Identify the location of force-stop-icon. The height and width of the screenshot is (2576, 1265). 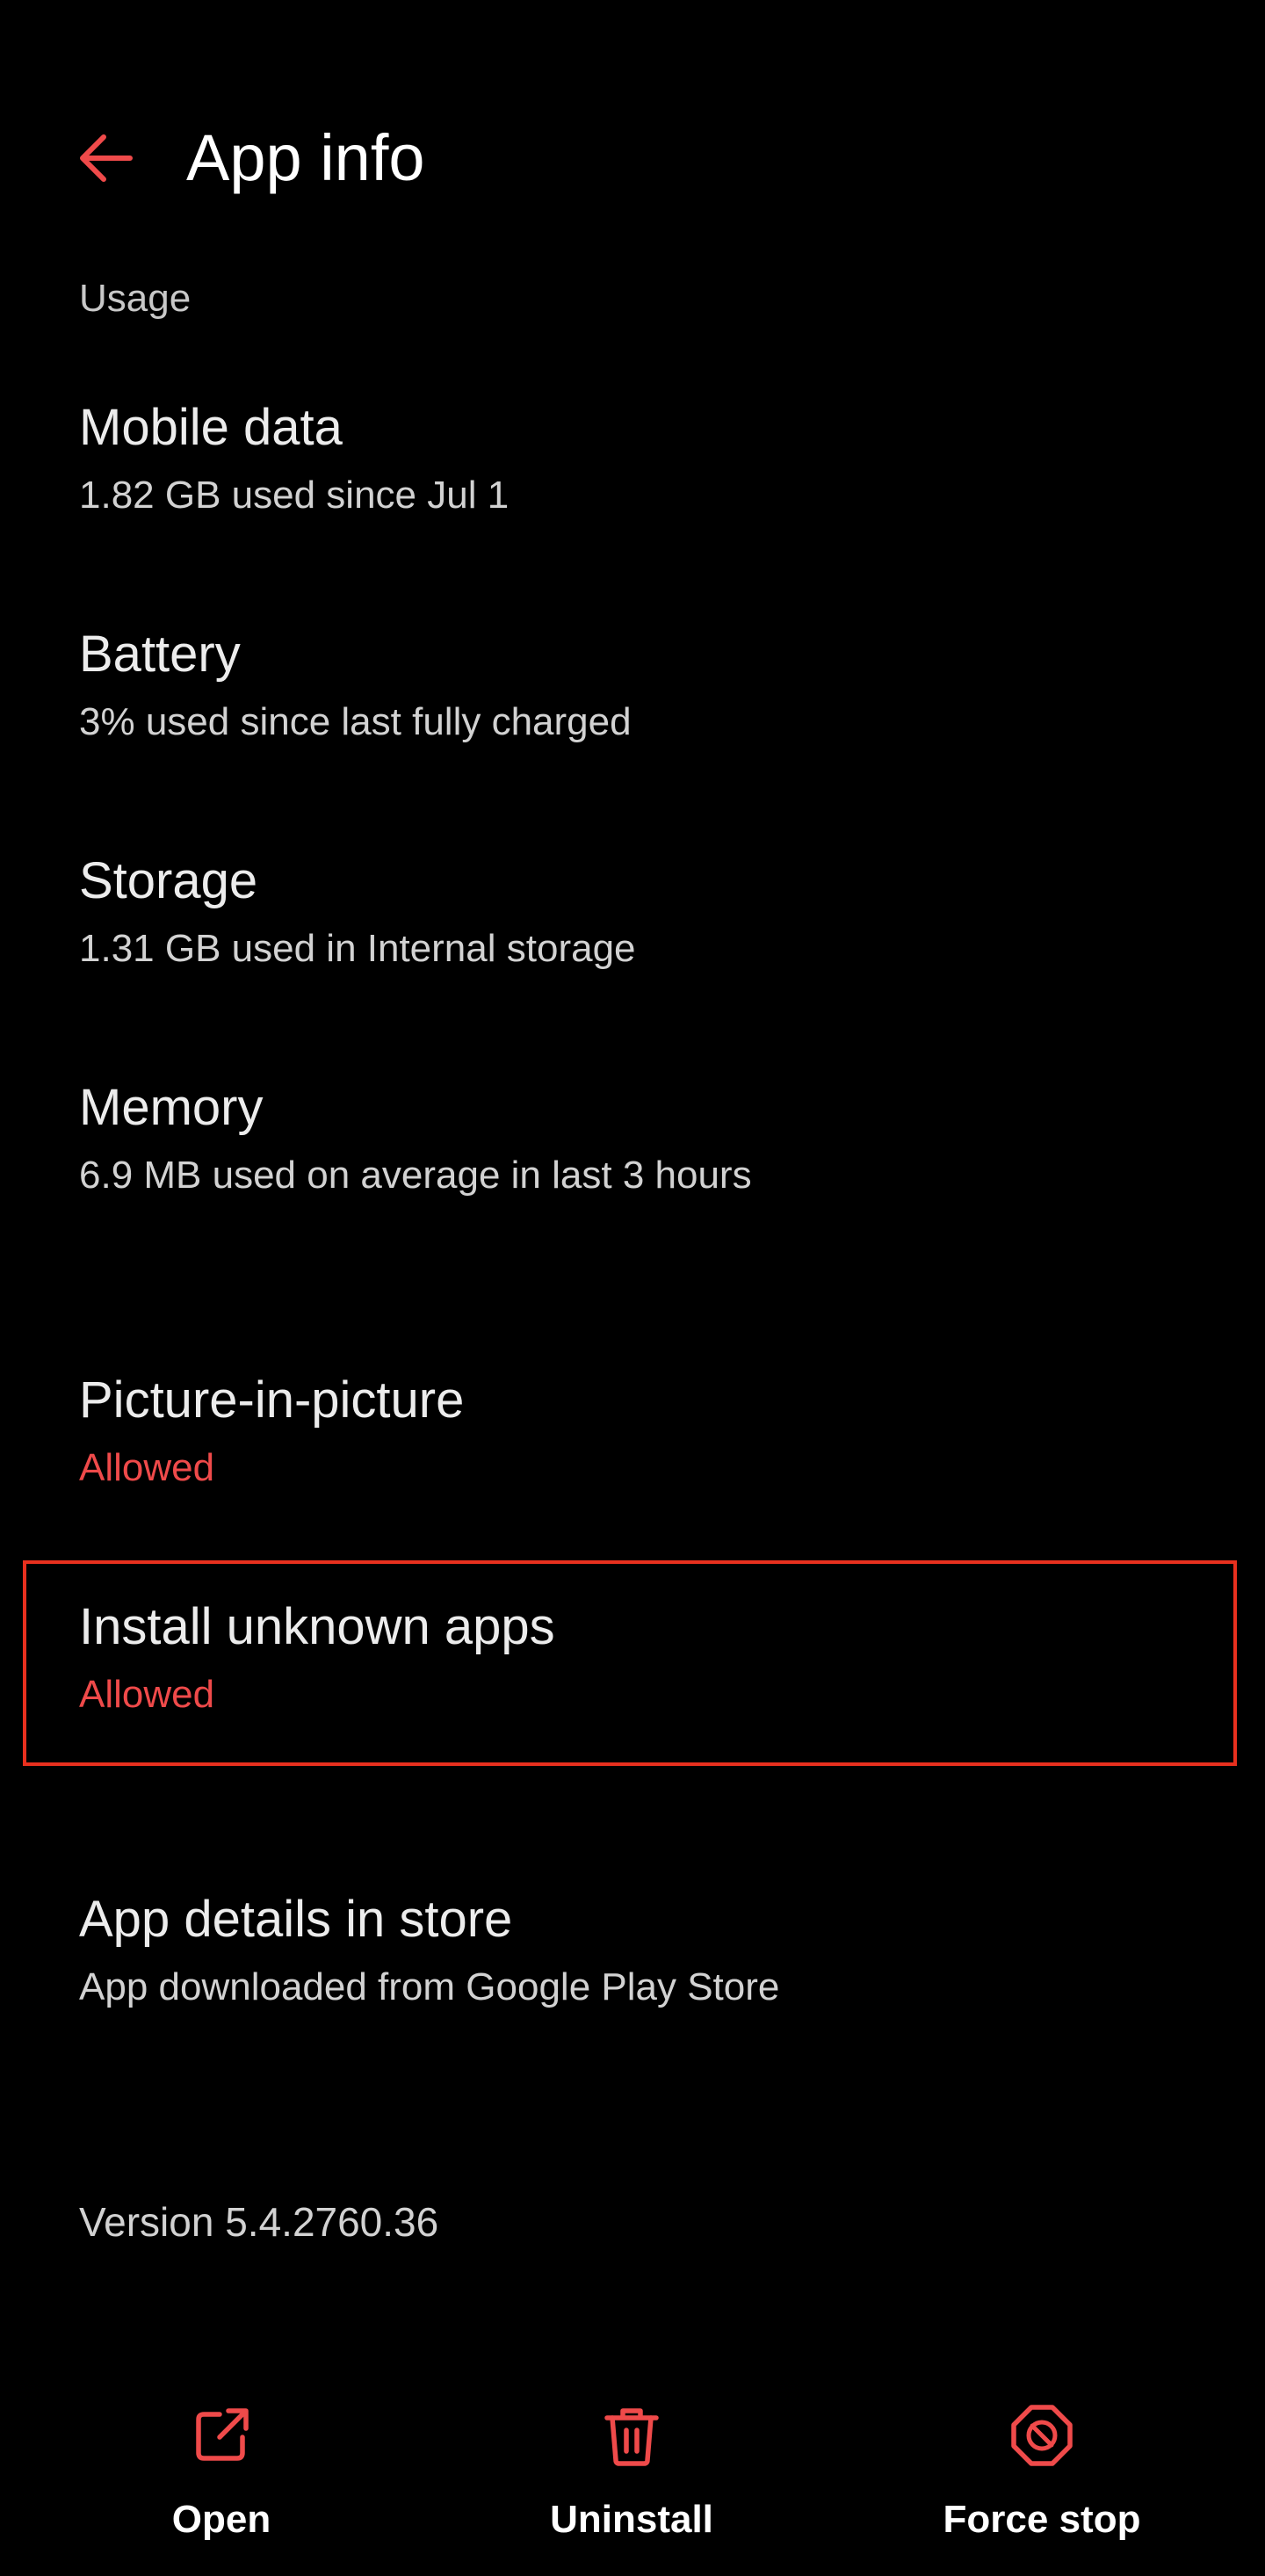
(1042, 2435).